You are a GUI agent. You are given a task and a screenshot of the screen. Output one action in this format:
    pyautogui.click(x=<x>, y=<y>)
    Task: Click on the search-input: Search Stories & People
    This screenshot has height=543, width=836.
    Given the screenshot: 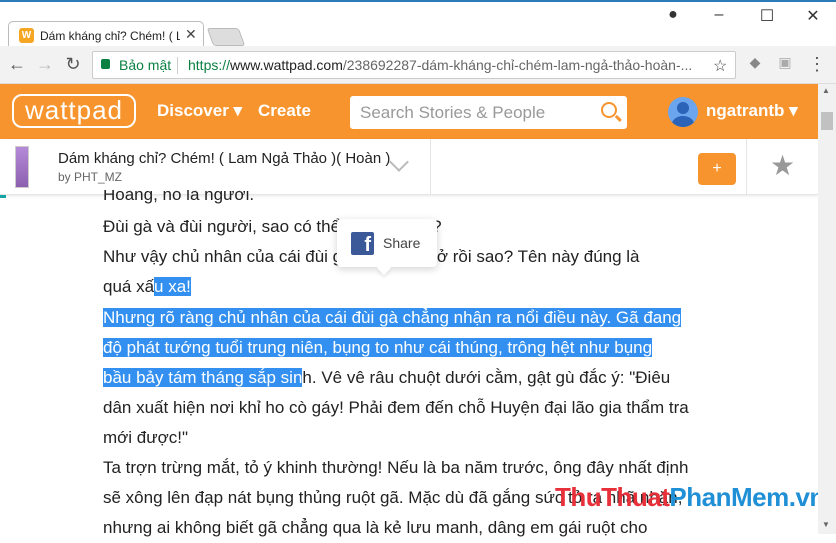 What is the action you would take?
    pyautogui.click(x=488, y=112)
    